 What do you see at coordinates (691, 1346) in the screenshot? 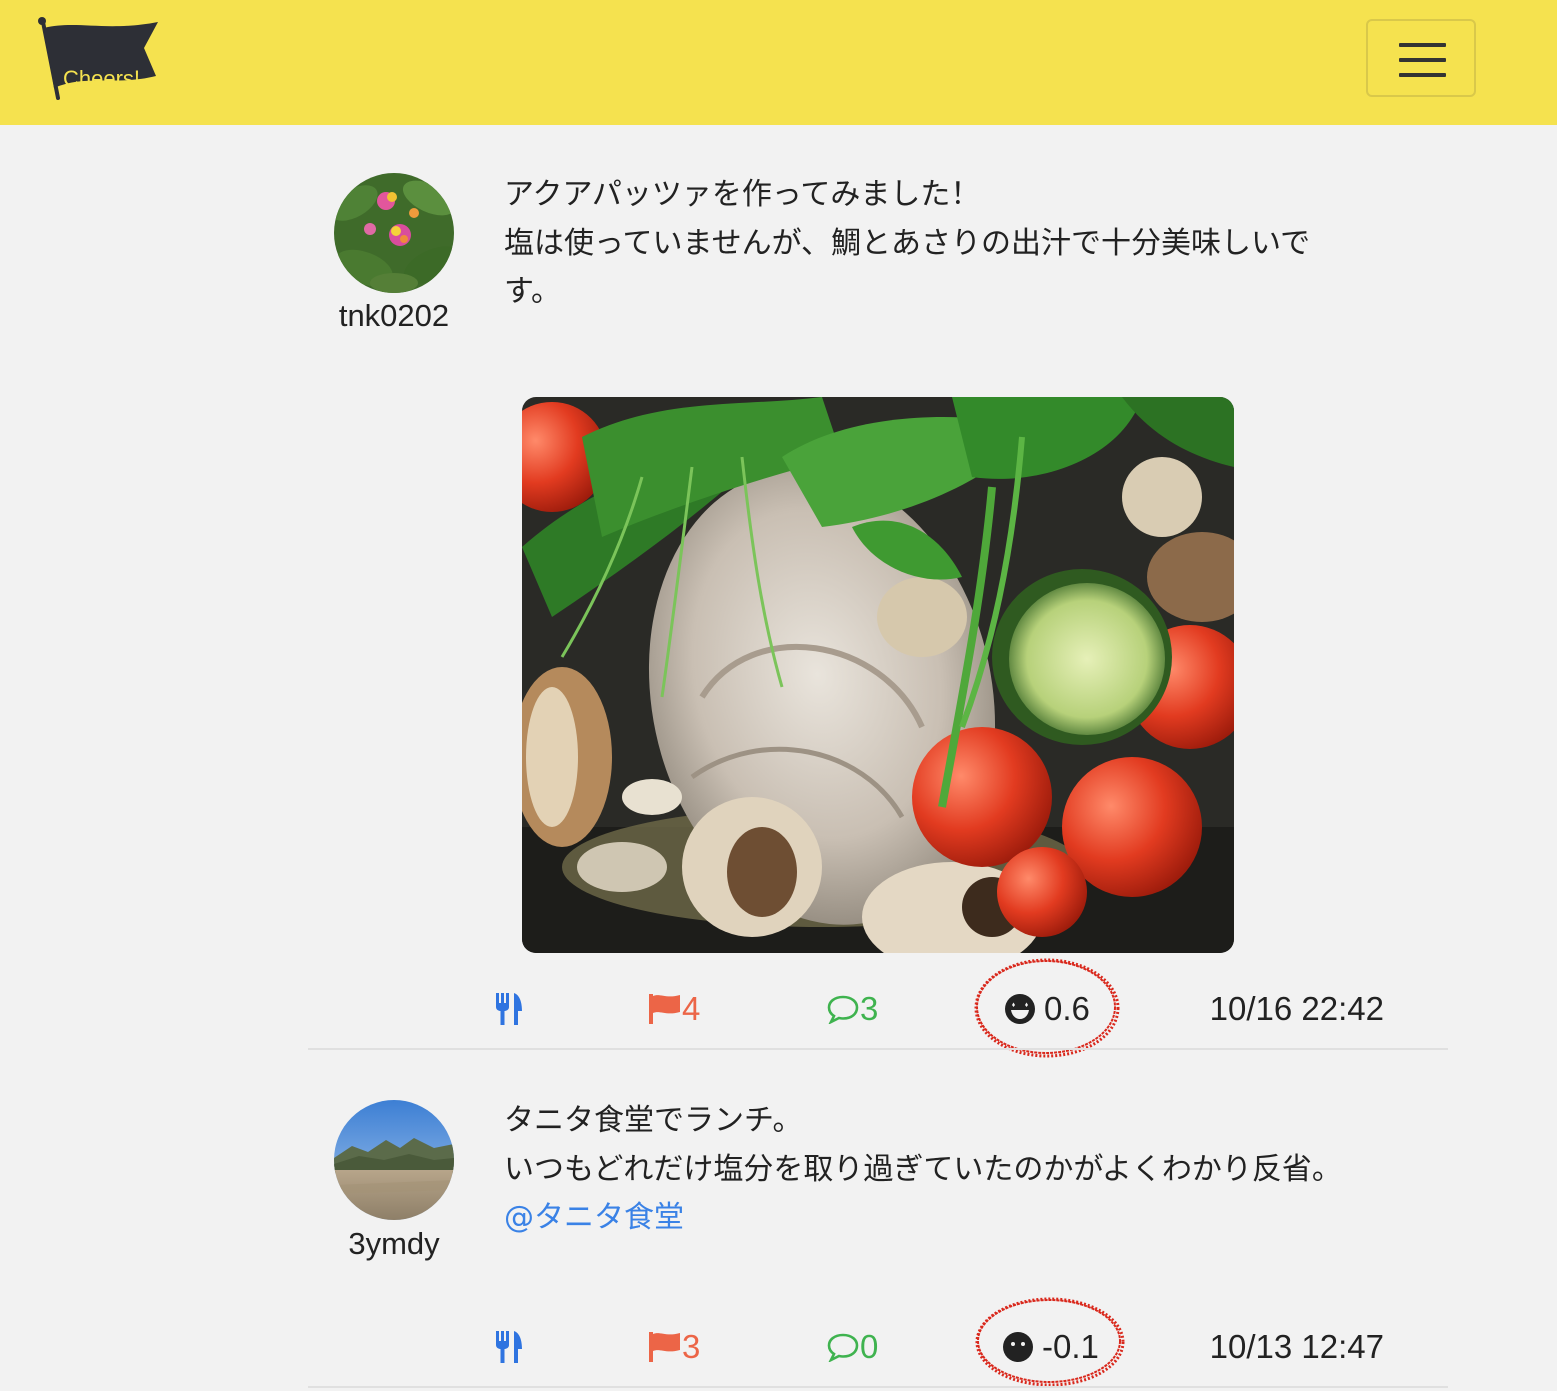
I see `flag-count: 3` at bounding box center [691, 1346].